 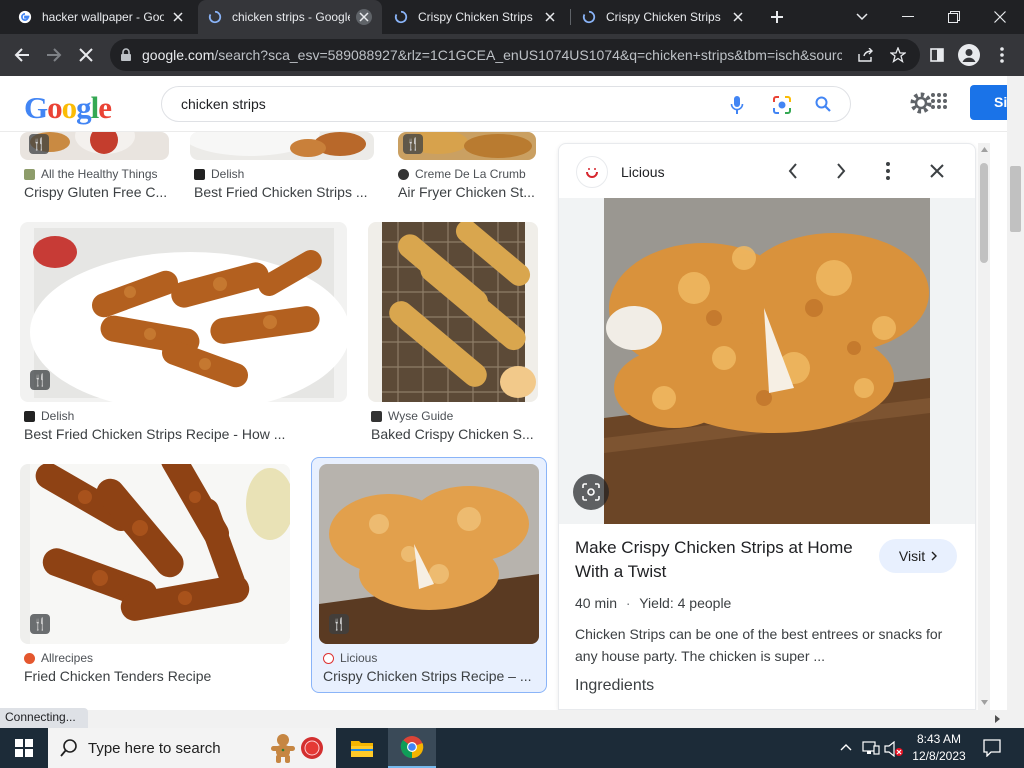 I want to click on visit-button: Visit, so click(x=918, y=556).